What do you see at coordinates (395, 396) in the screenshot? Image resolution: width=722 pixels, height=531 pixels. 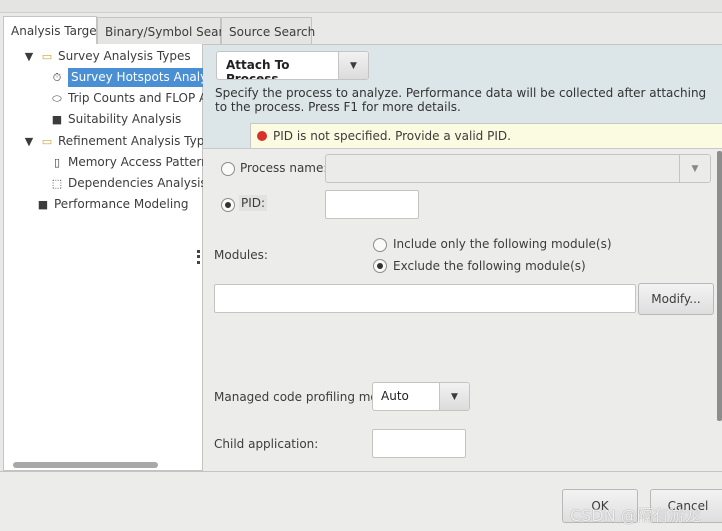 I see `managed-mode-value: Auto` at bounding box center [395, 396].